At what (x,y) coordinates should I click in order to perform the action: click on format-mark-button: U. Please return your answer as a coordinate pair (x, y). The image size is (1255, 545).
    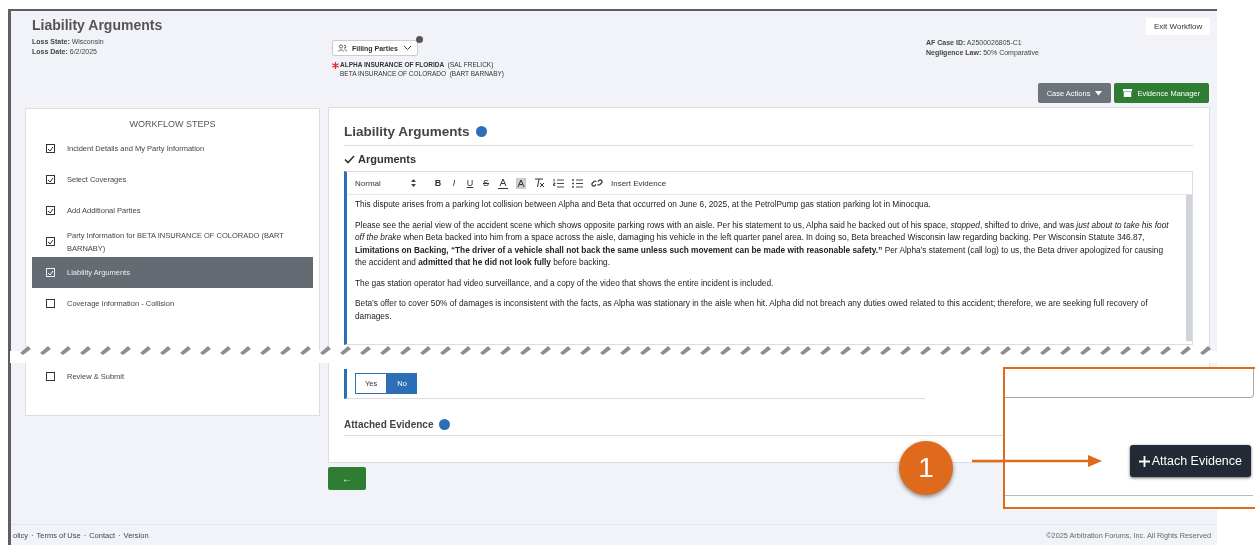
    Looking at the image, I should click on (470, 183).